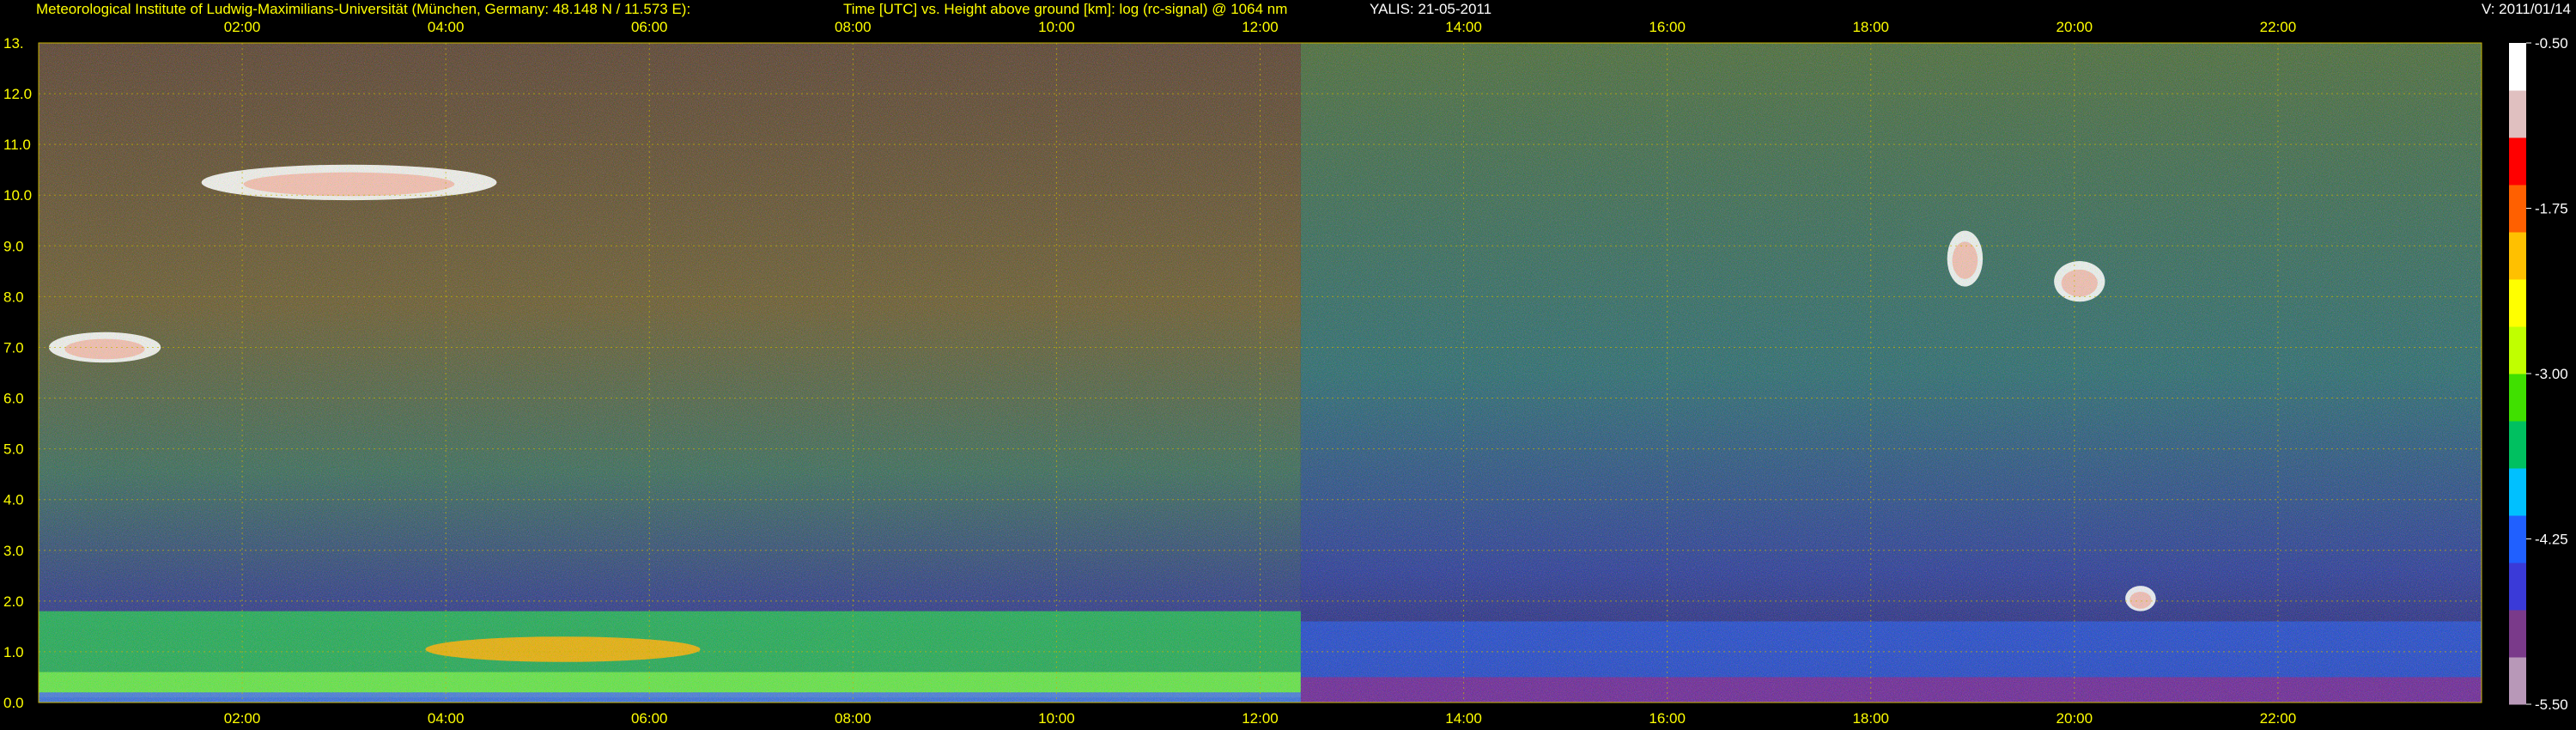 The width and height of the screenshot is (2576, 730). What do you see at coordinates (2551, 540) in the screenshot?
I see `colorbar-label: -4.25` at bounding box center [2551, 540].